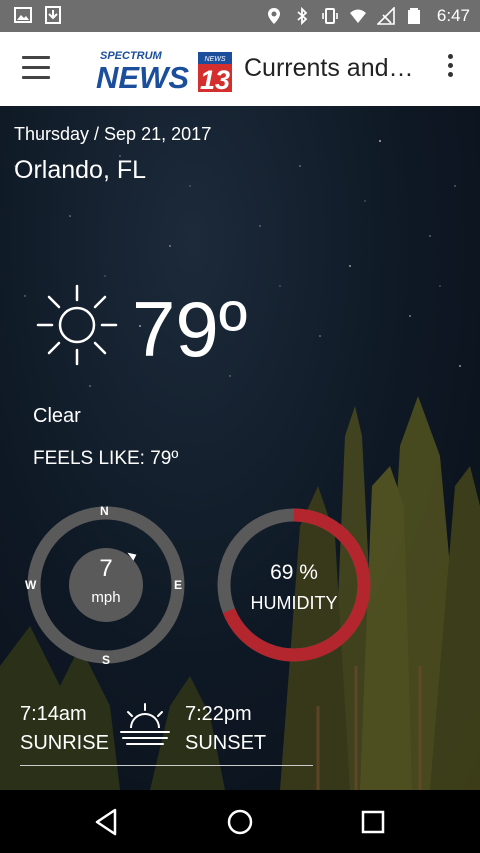  What do you see at coordinates (373, 822) in the screenshot?
I see `recents-icon` at bounding box center [373, 822].